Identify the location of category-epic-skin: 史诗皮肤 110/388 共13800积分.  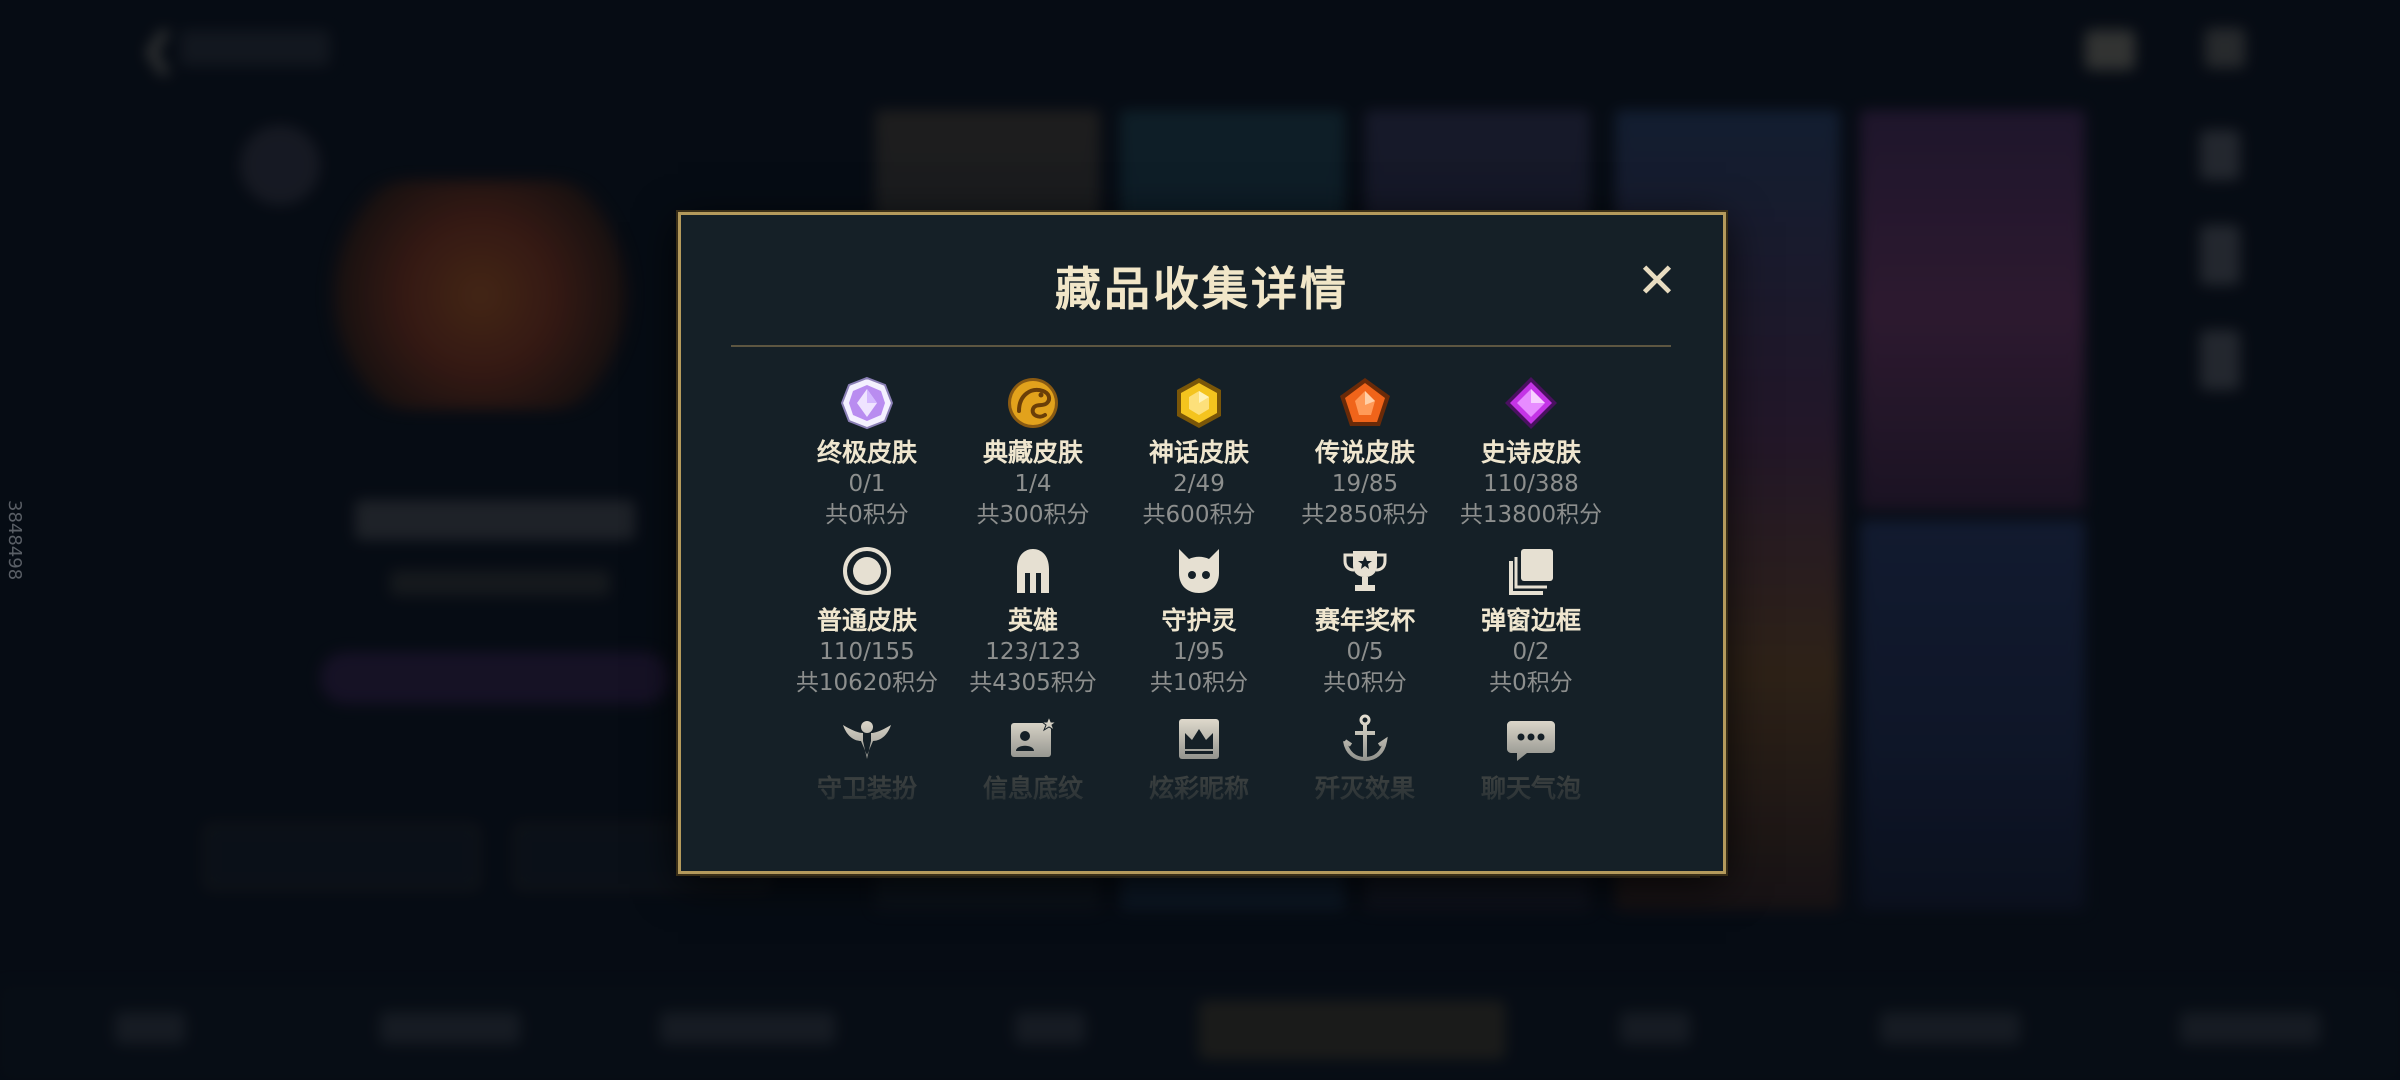
(1531, 453).